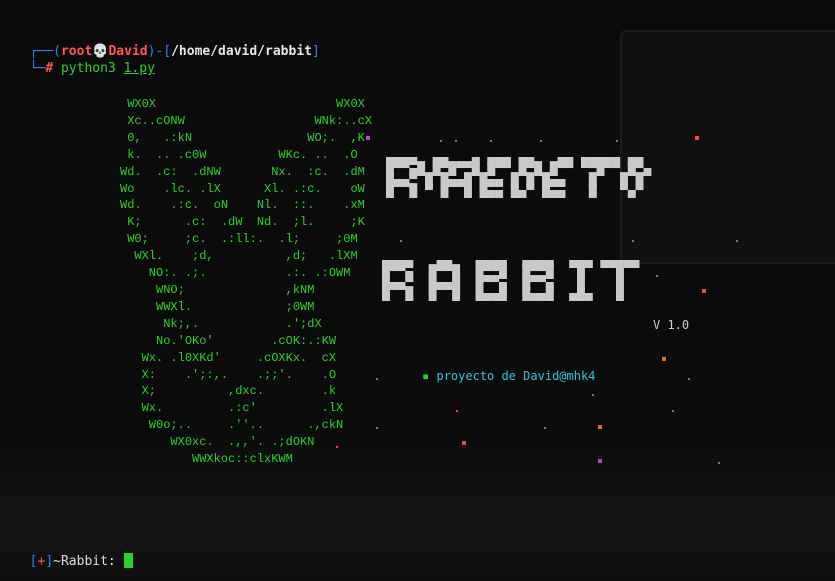 The image size is (835, 581). What do you see at coordinates (139, 68) in the screenshot?
I see `command-argument: 1.py` at bounding box center [139, 68].